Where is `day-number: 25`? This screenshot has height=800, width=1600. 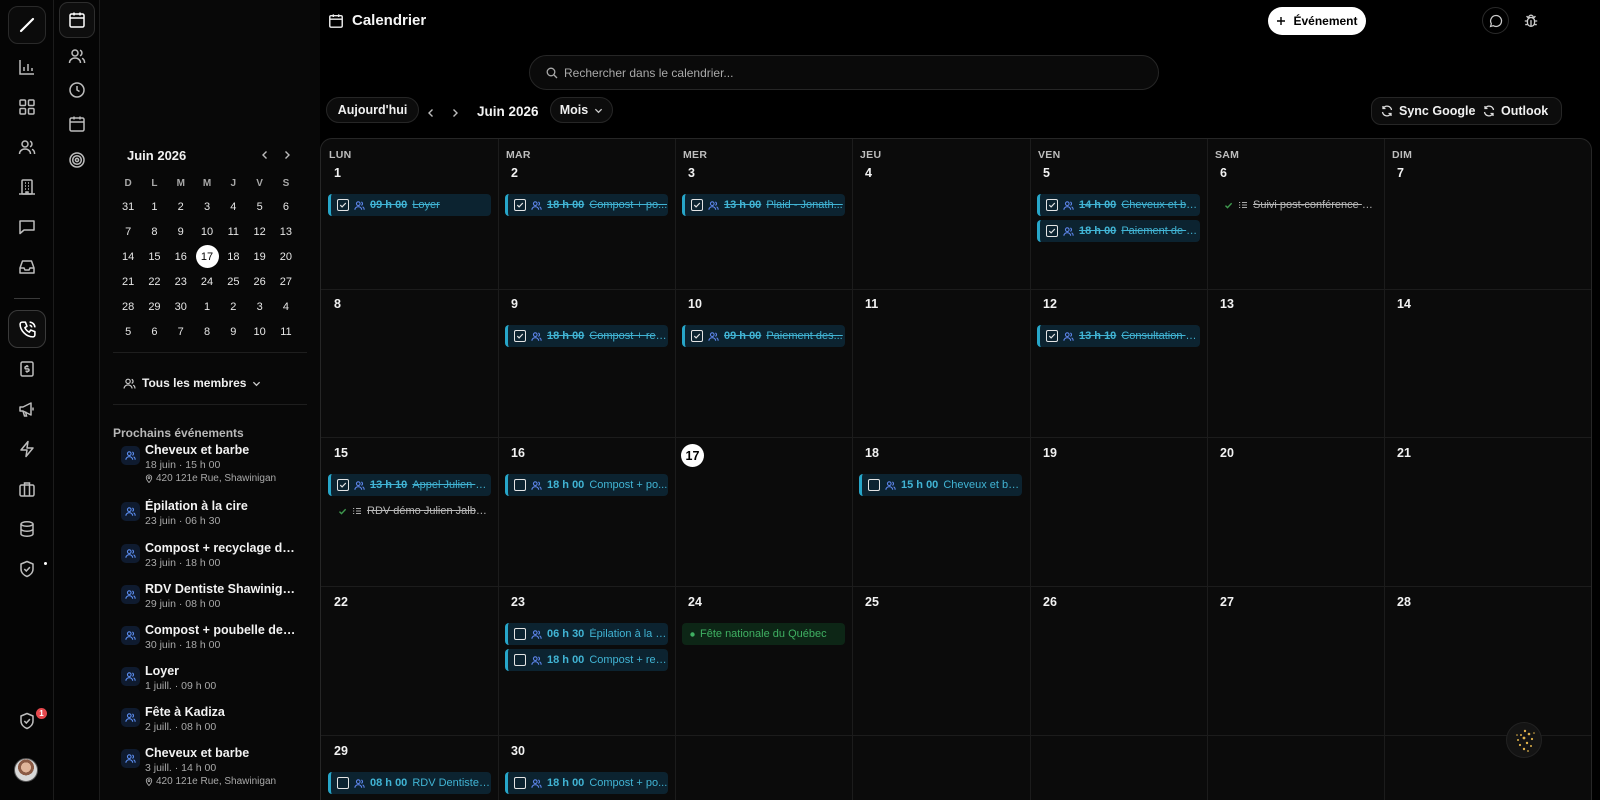 day-number: 25 is located at coordinates (872, 602).